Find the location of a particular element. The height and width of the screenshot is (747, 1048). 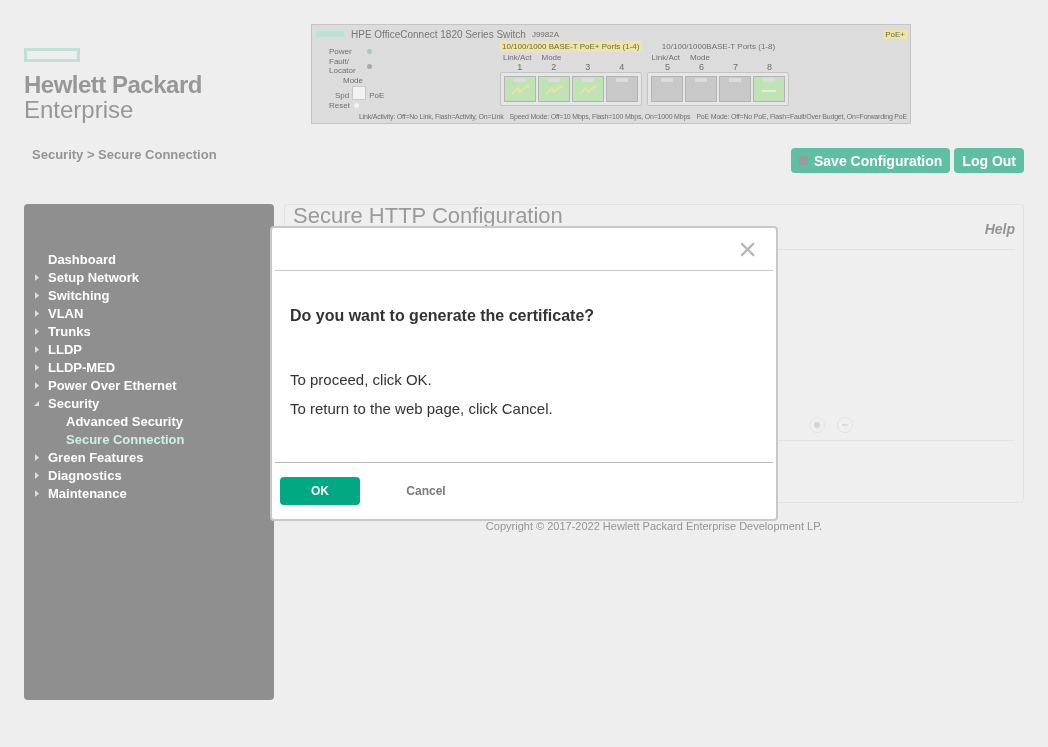

port-group-label: 10/100/1000BASE-T Ports (1-8) is located at coordinates (718, 46).